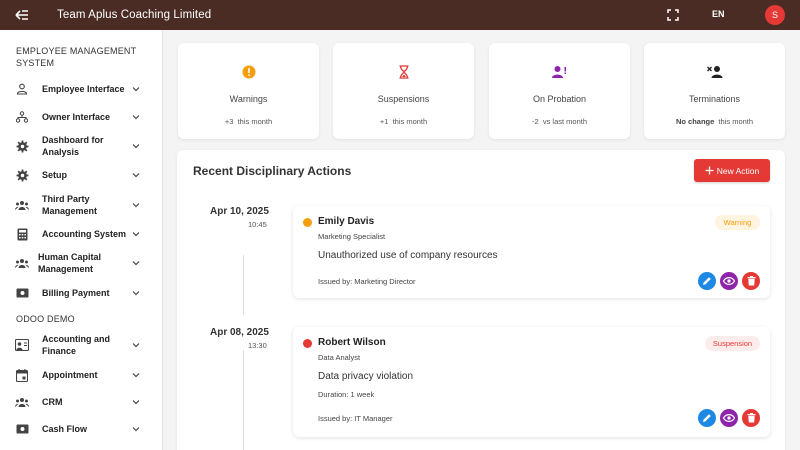 Image resolution: width=800 pixels, height=450 pixels. What do you see at coordinates (718, 14) in the screenshot?
I see `language-selector: EN` at bounding box center [718, 14].